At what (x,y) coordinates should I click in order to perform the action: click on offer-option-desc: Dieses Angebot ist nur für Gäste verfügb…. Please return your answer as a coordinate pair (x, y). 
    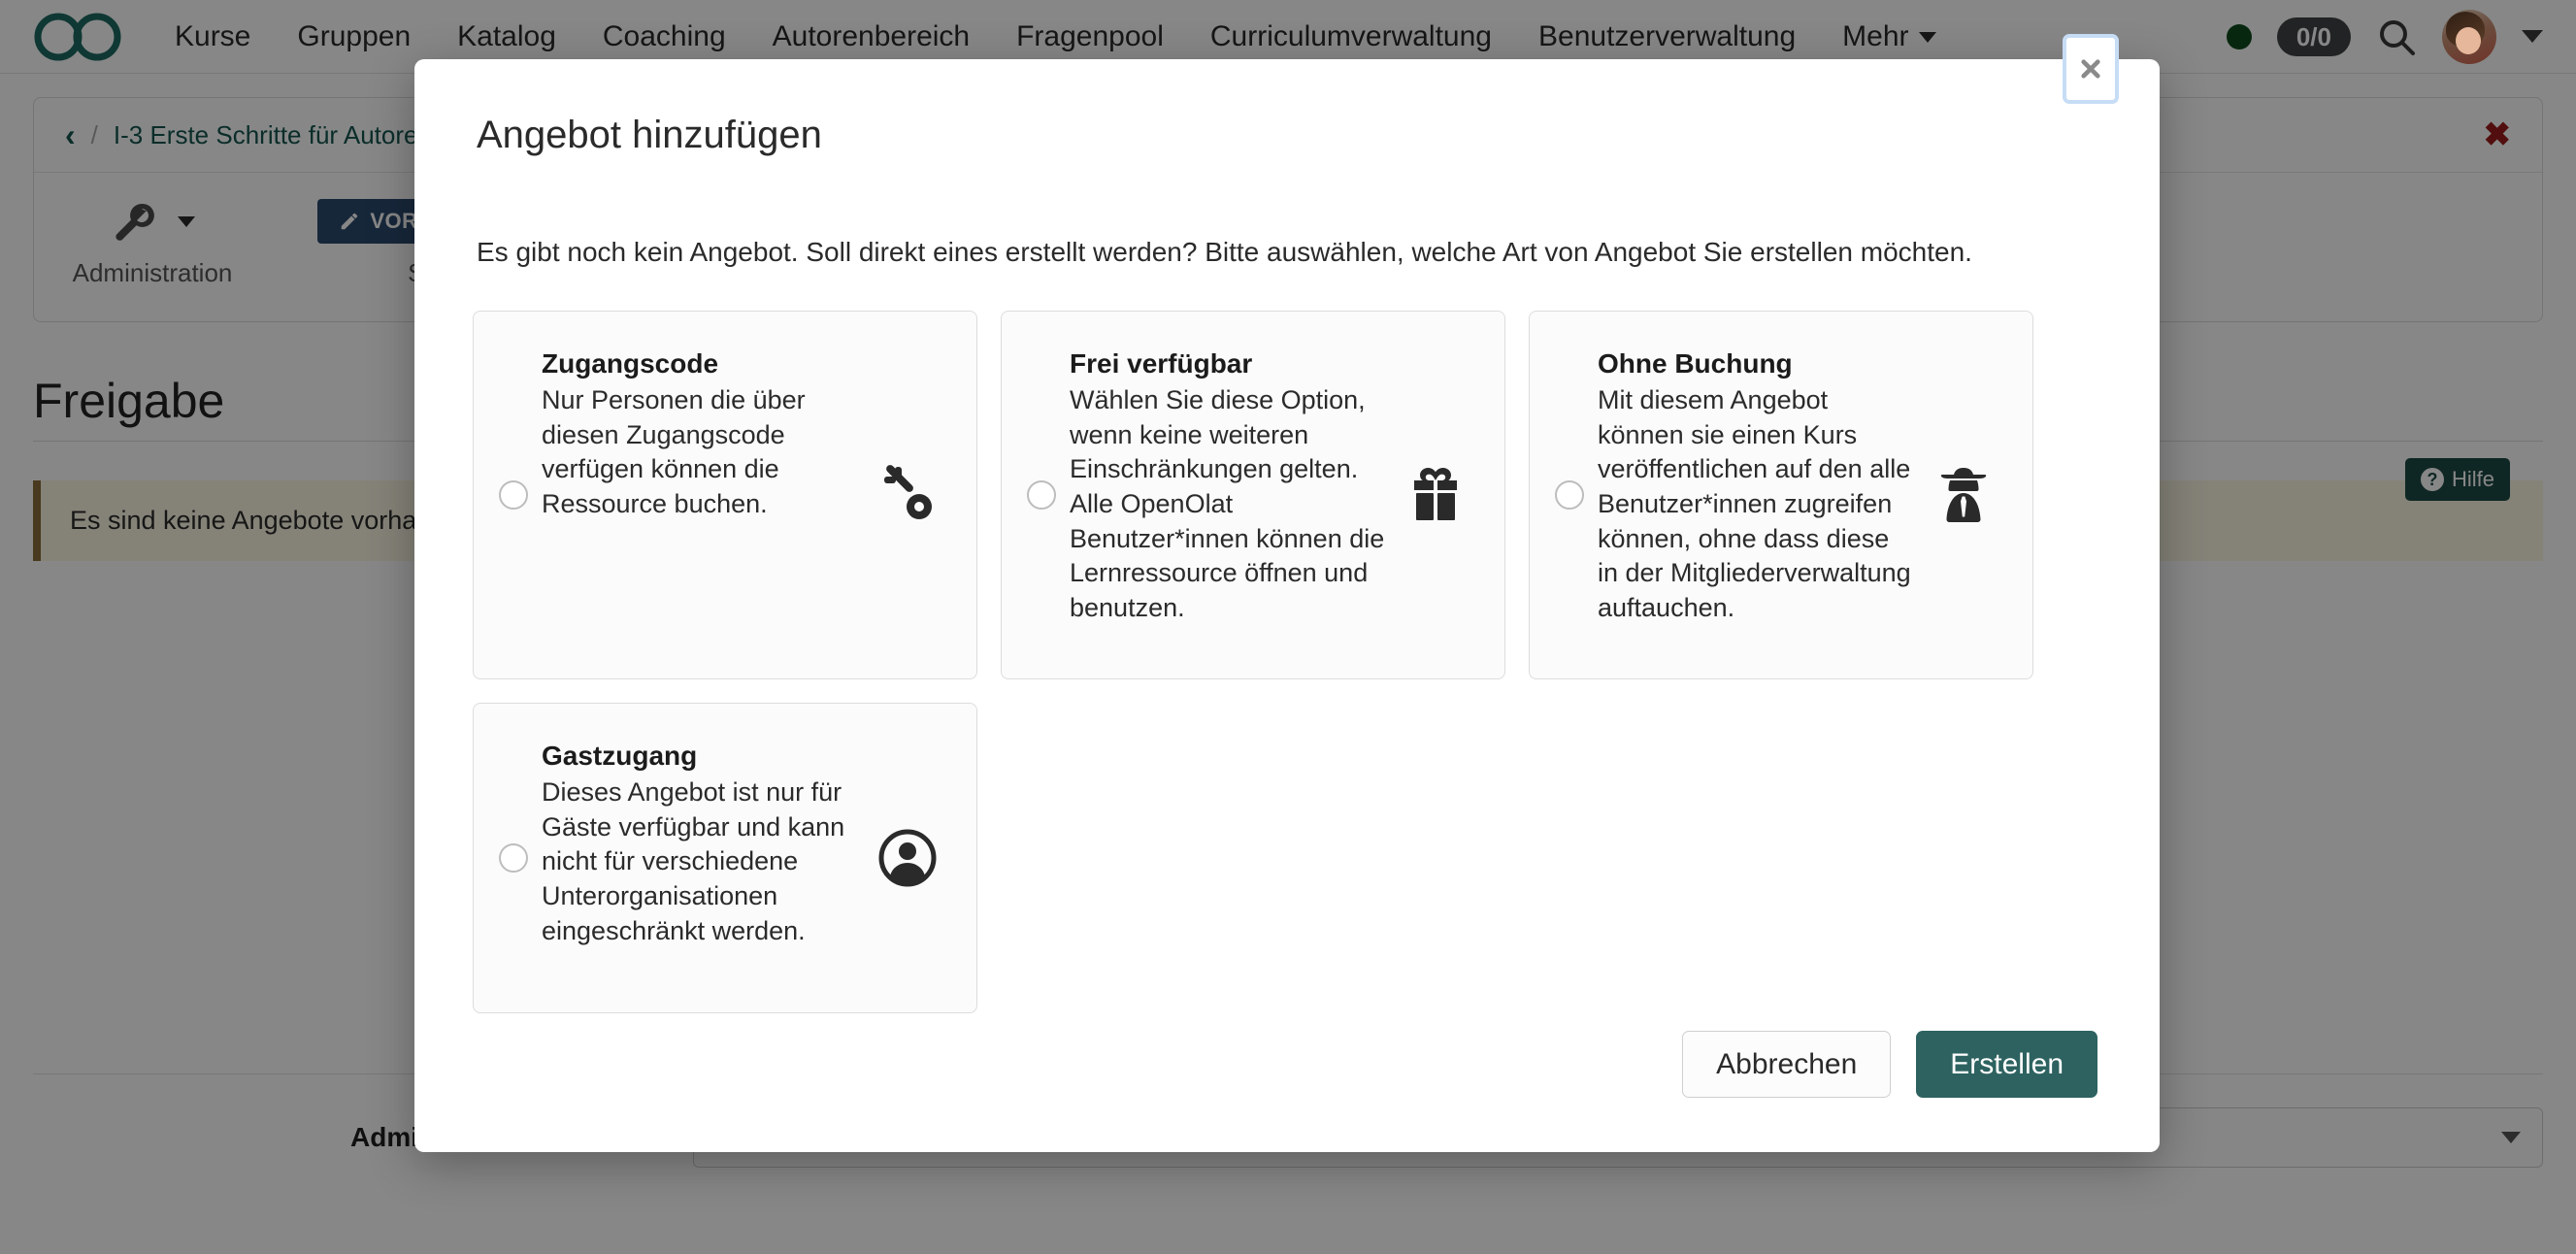
    Looking at the image, I should click on (693, 861).